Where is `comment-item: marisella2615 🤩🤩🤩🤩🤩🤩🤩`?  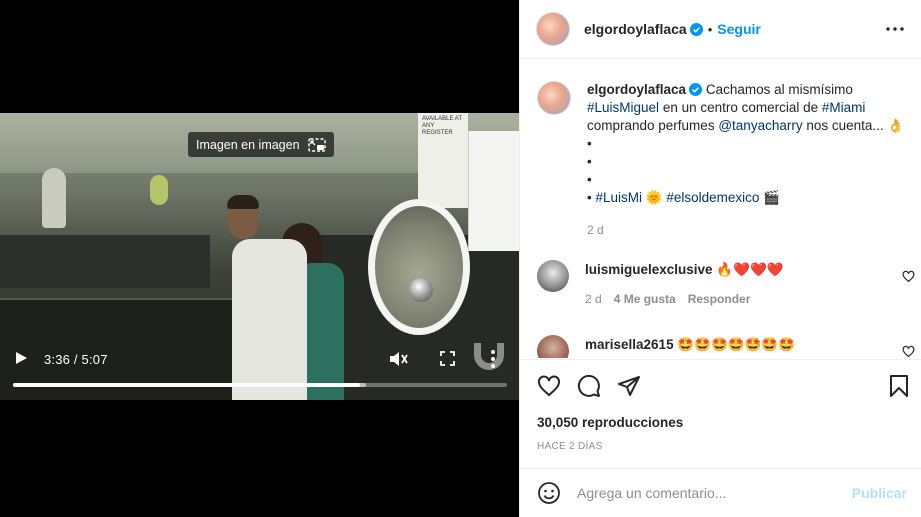
comment-item: marisella2615 🤩🤩🤩🤩🤩🤩🤩 is located at coordinates (726, 346).